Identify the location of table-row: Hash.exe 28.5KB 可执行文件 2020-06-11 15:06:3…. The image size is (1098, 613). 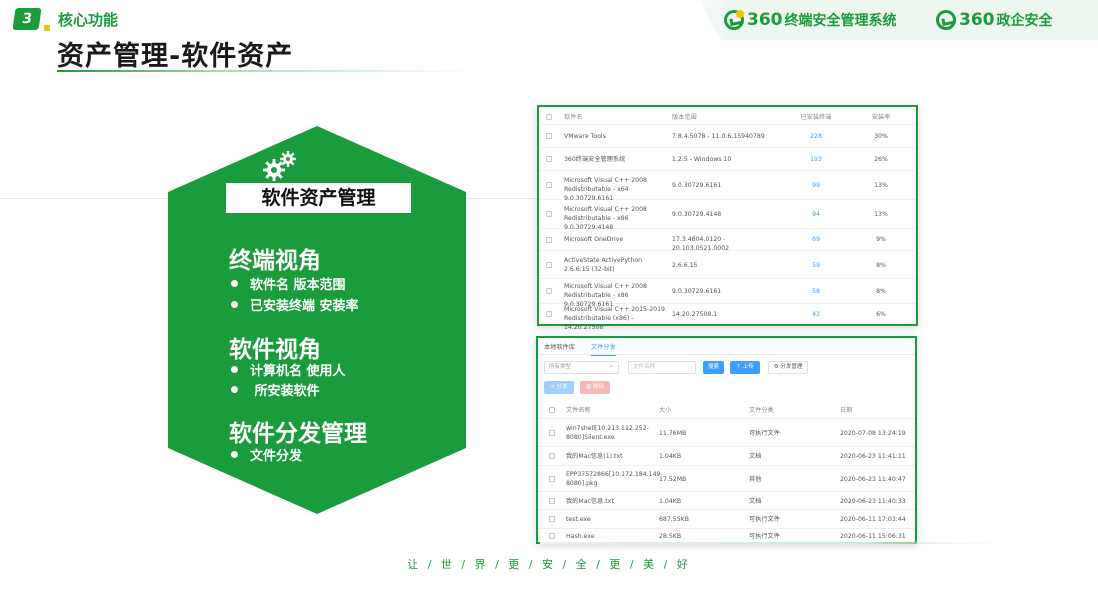
(726, 535).